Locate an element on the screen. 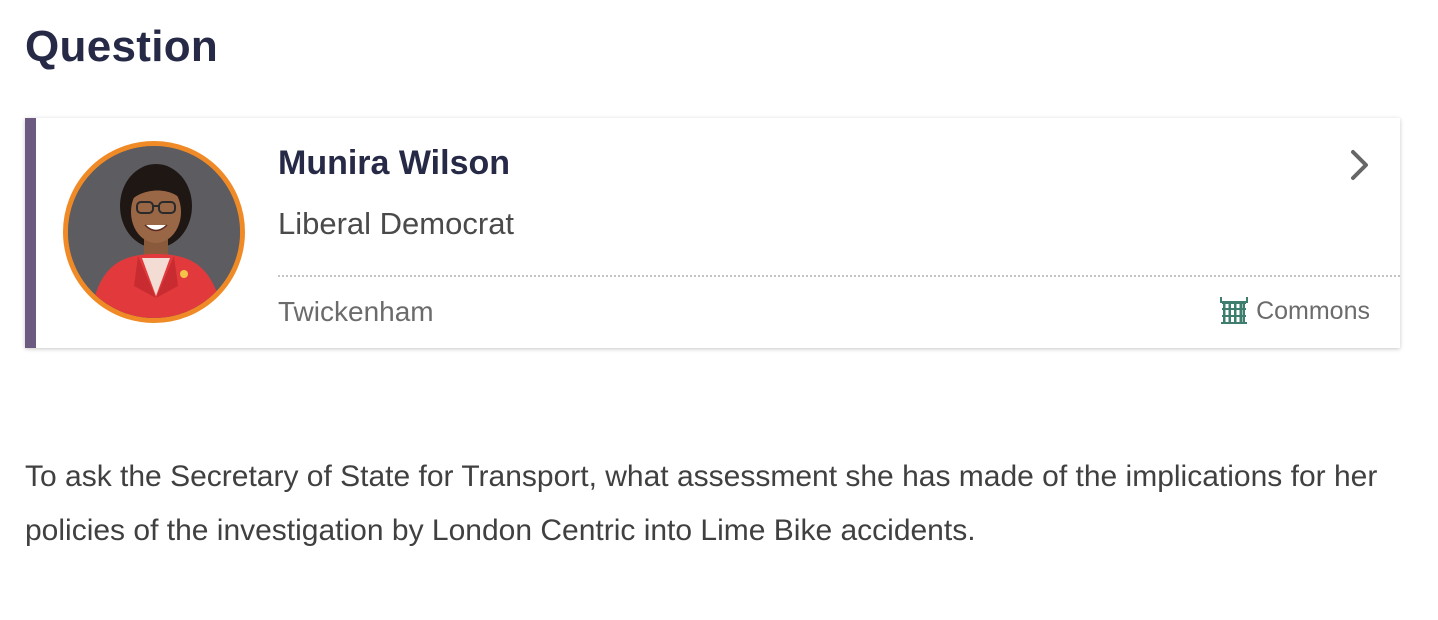  member-constituency: Twickenham is located at coordinates (356, 311).